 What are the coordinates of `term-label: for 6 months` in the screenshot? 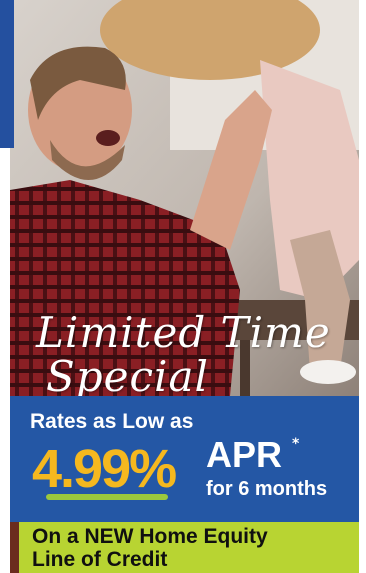 It's located at (267, 489).